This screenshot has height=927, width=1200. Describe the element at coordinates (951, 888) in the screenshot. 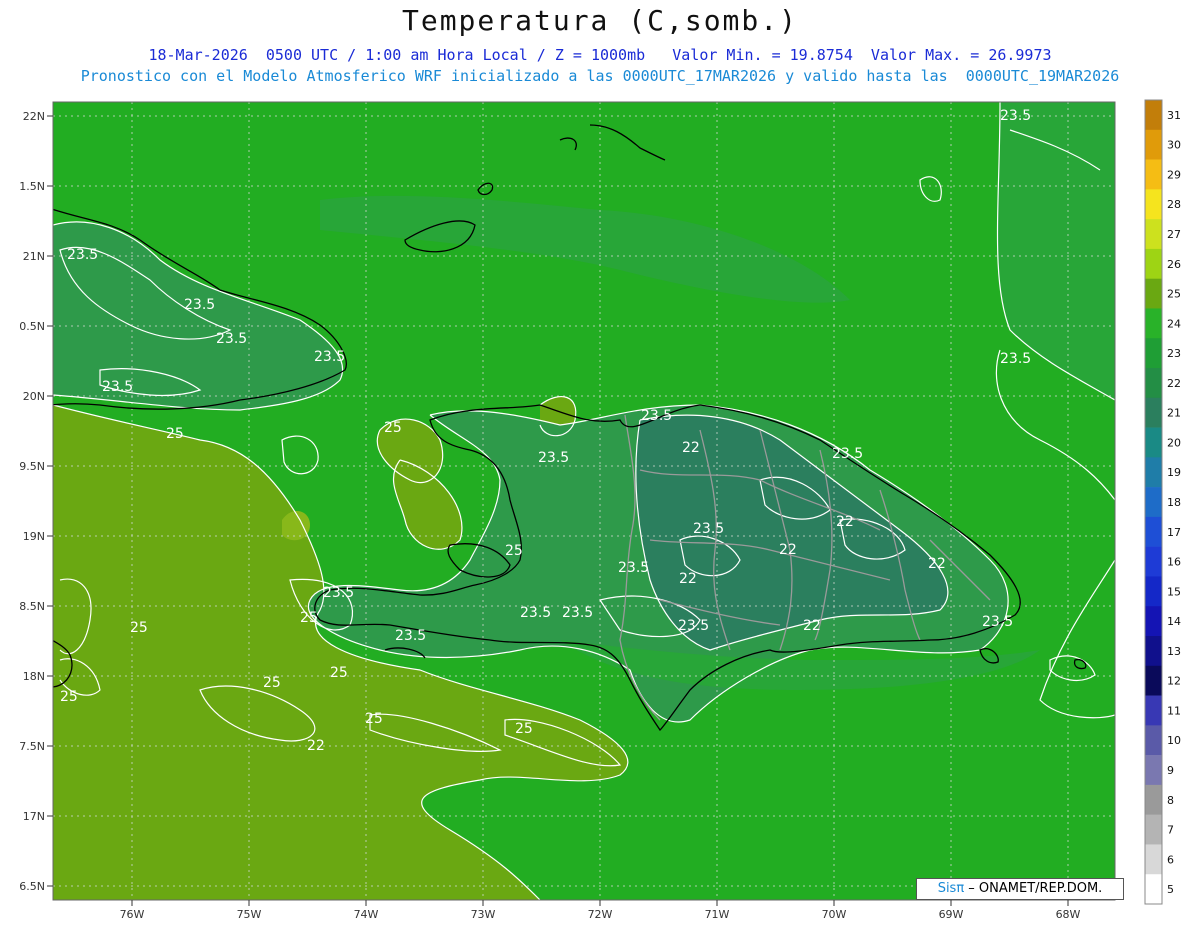

I see `sispi-logo: Sisπ` at that location.